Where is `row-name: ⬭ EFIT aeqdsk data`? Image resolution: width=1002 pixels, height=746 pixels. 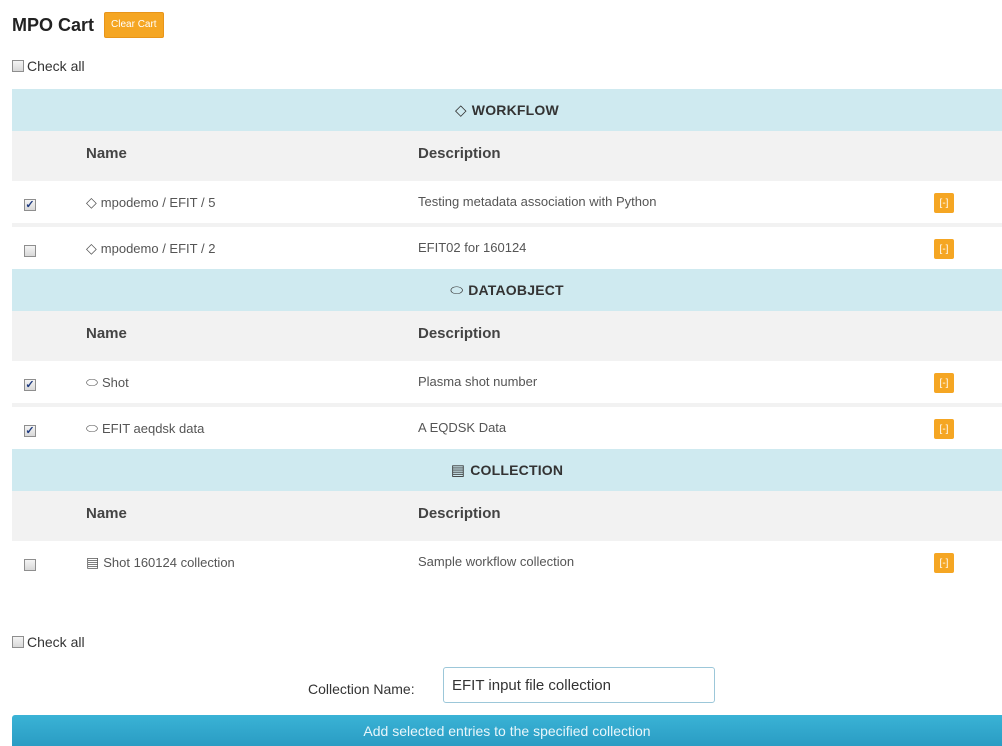
row-name: ⬭ EFIT aeqdsk data is located at coordinates (145, 428).